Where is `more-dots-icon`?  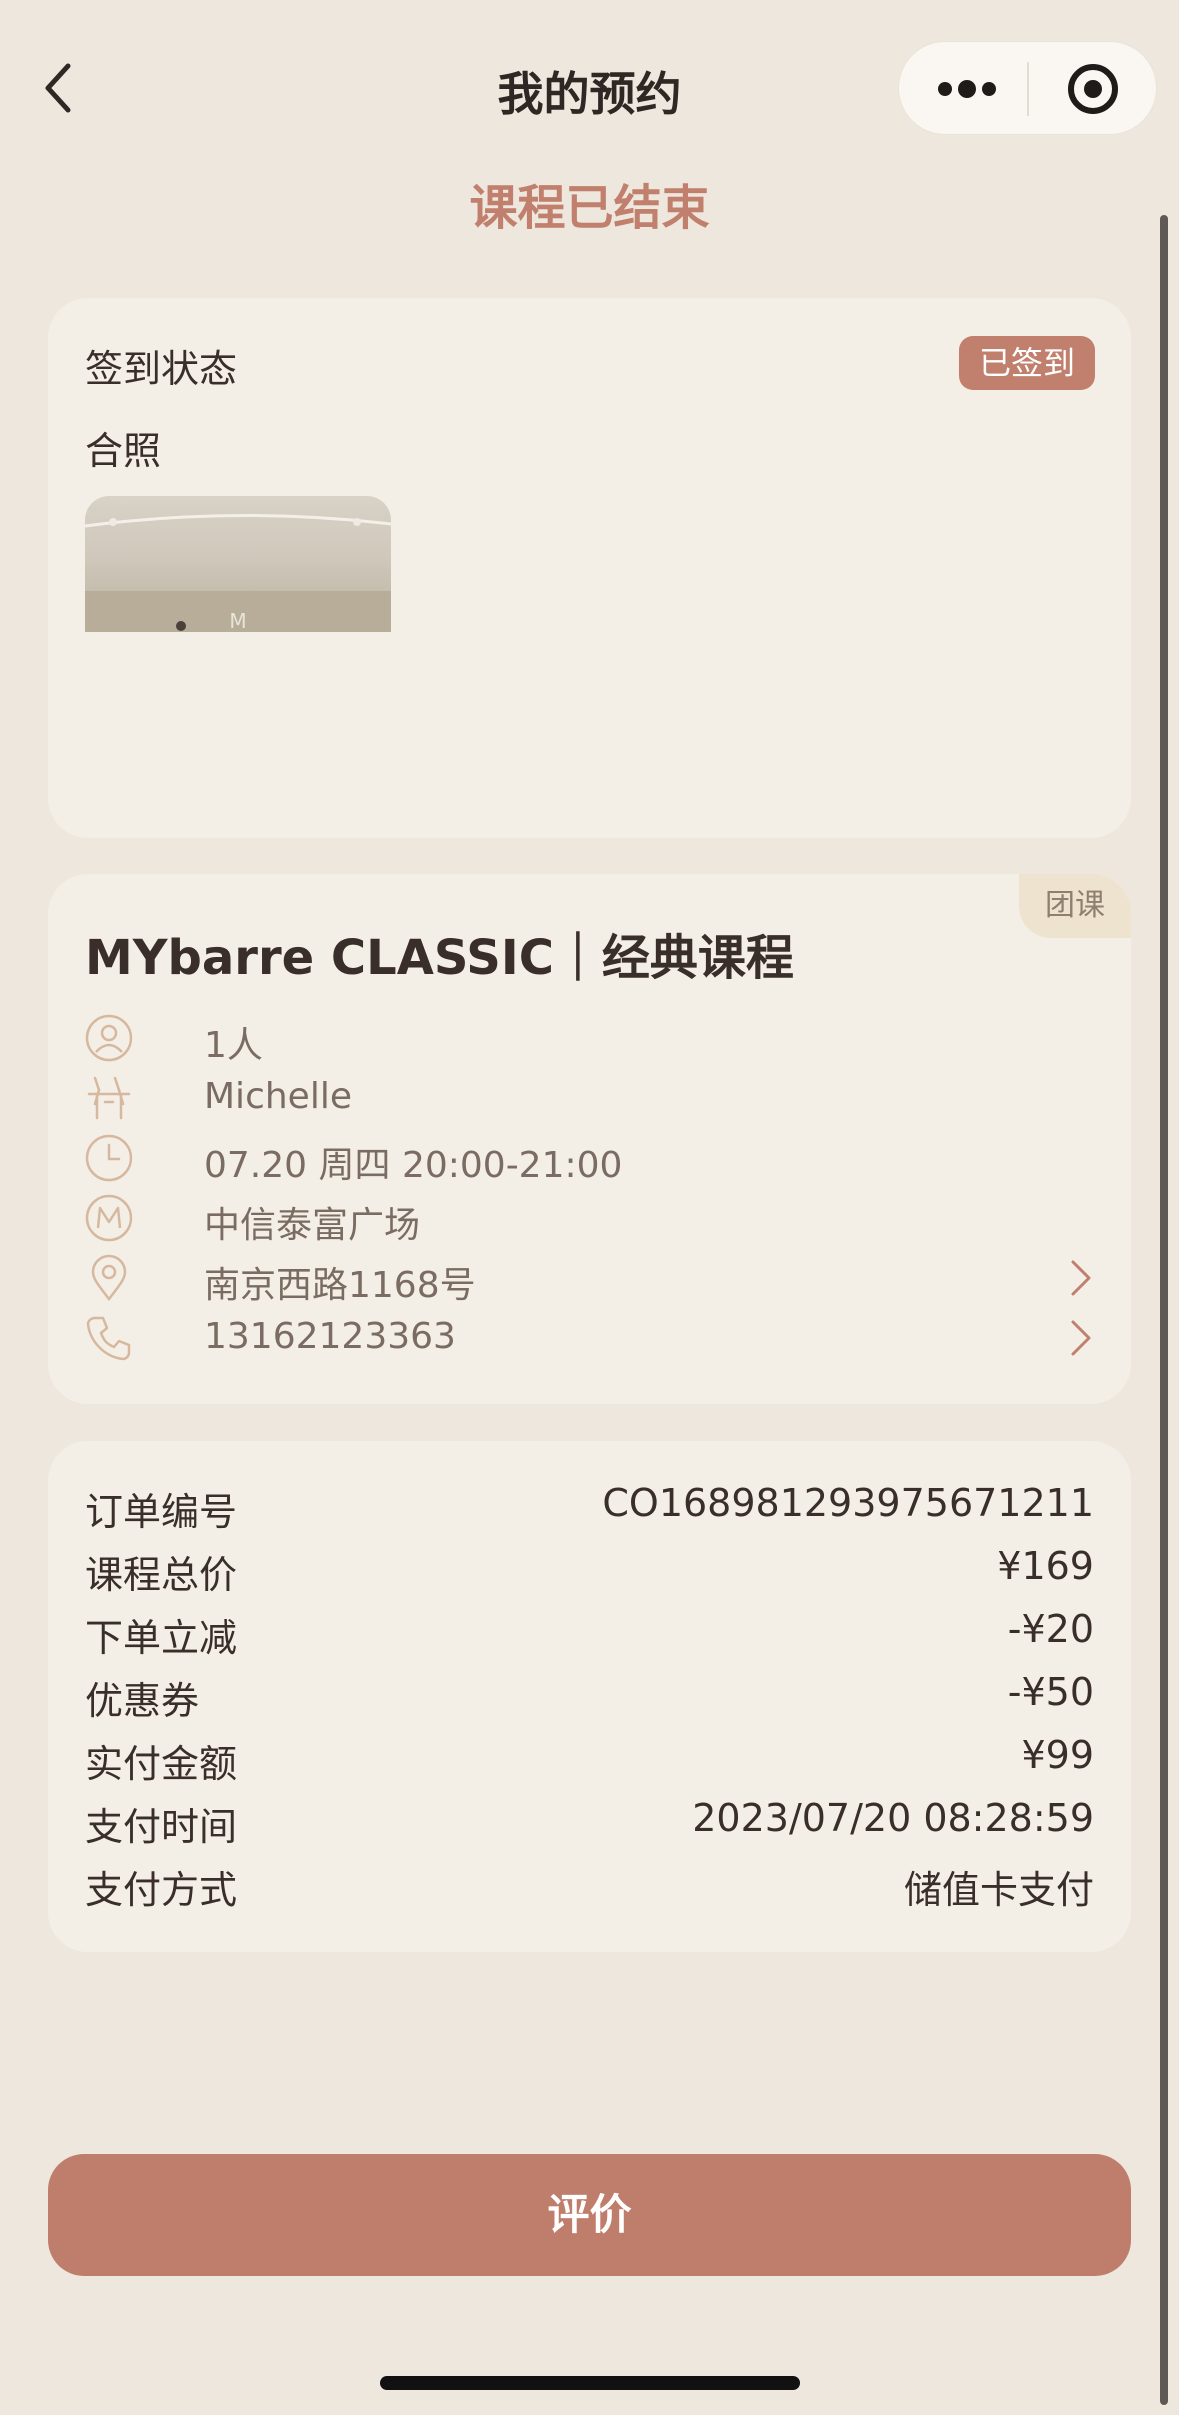
more-dots-icon is located at coordinates (967, 89).